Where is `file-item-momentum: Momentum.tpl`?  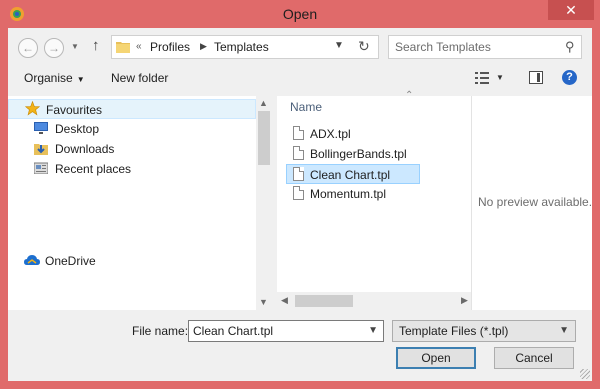
file-item-momentum: Momentum.tpl is located at coordinates (351, 194).